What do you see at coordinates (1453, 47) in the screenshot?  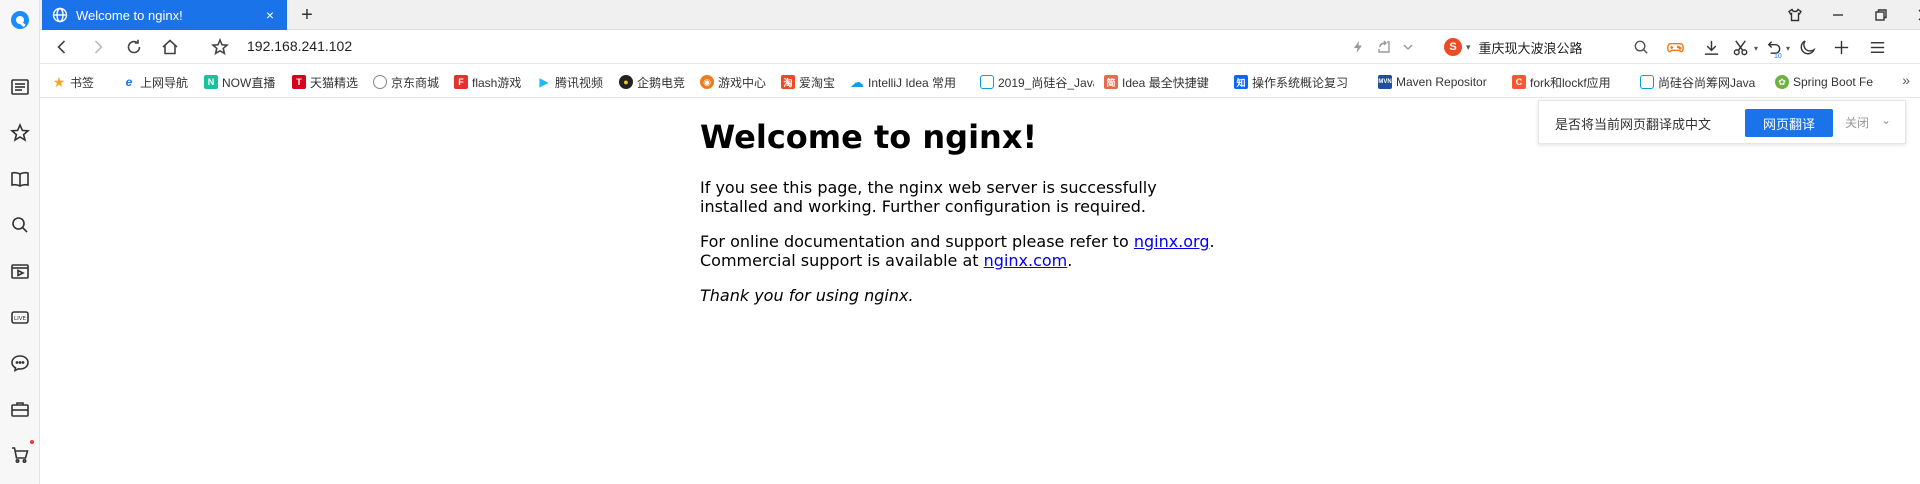 I see `sogou-search-icon: S` at bounding box center [1453, 47].